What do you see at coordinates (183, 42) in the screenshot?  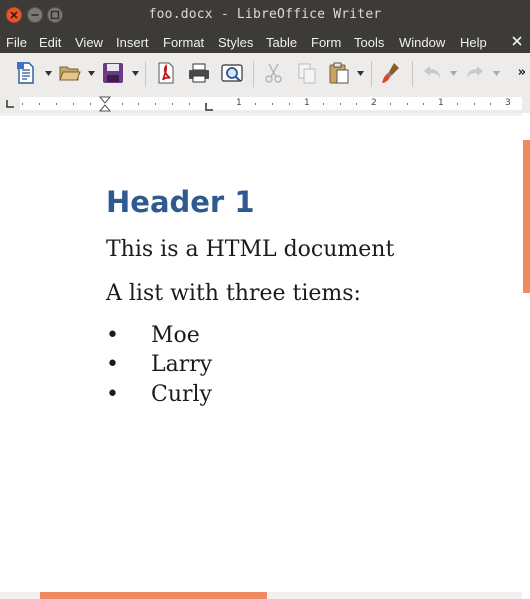 I see `menu-format: Format` at bounding box center [183, 42].